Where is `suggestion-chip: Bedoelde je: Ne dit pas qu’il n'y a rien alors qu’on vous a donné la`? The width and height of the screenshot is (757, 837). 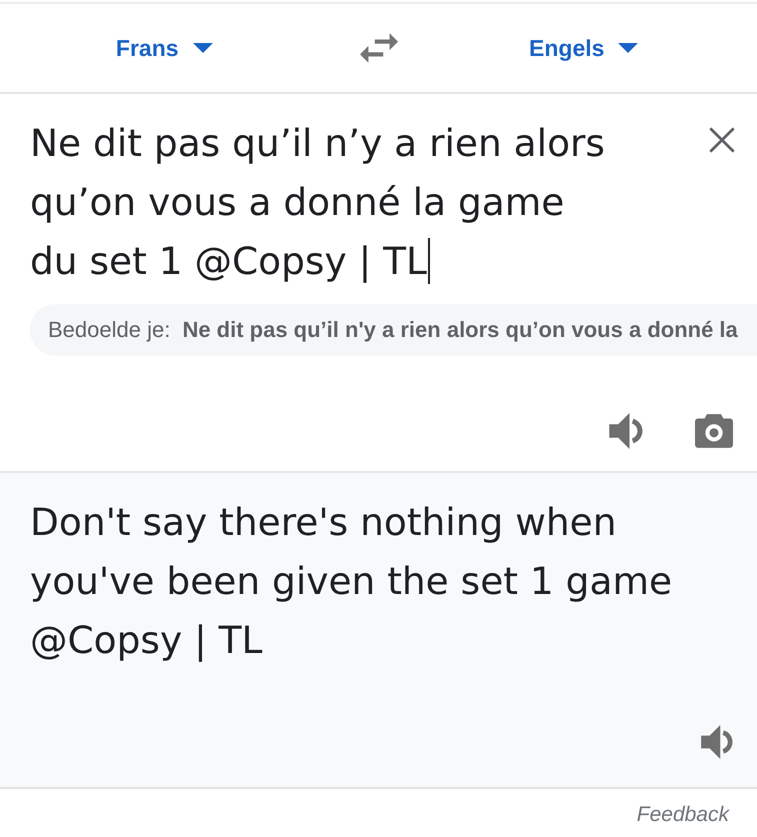
suggestion-chip: Bedoelde je: Ne dit pas qu’il n'y a rien alors qu’on vous a donné la is located at coordinates (393, 330).